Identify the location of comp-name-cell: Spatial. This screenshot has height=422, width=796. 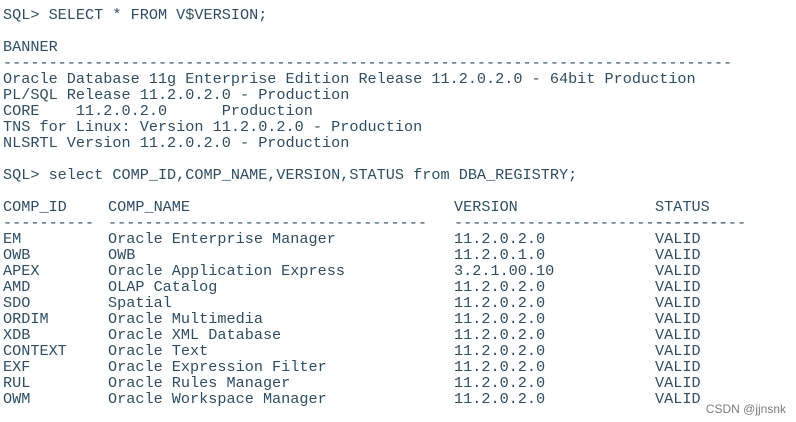
(140, 303).